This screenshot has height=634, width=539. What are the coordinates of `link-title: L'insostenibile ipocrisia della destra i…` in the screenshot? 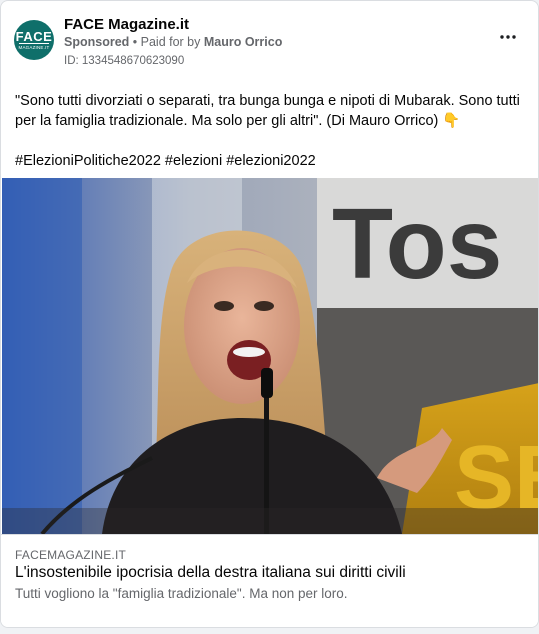 It's located at (210, 573).